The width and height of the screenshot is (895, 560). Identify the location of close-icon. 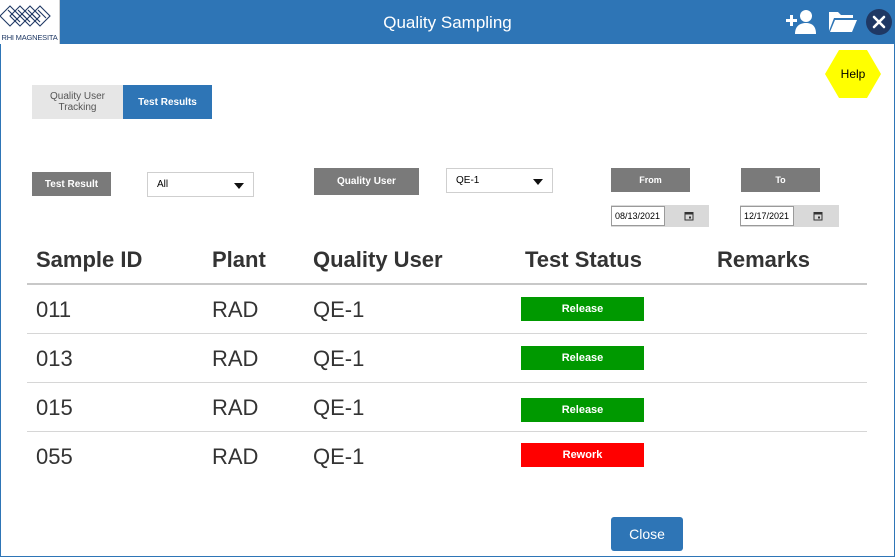
(879, 22).